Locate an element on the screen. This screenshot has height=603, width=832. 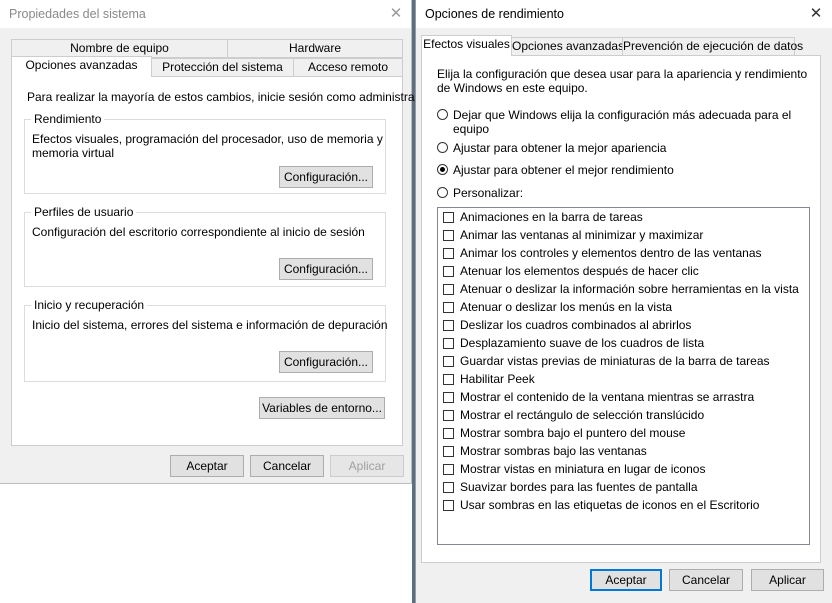
cancel-button: Cancelar is located at coordinates (287, 466).